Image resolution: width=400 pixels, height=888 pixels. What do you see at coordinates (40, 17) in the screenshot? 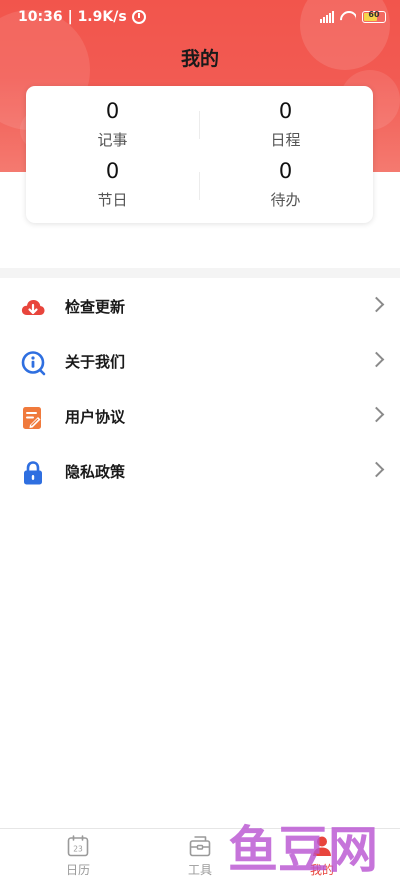
I see `status-time: 10:36` at bounding box center [40, 17].